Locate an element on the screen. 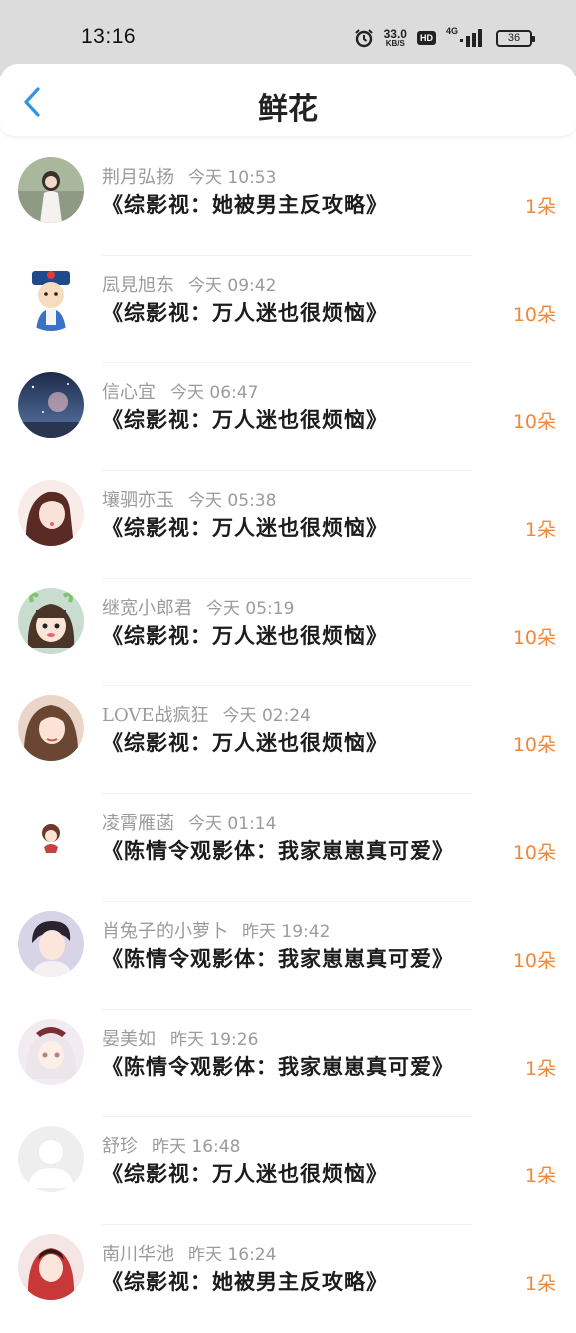  row-meta: 信心宜 今天 06:47 is located at coordinates (180, 391).